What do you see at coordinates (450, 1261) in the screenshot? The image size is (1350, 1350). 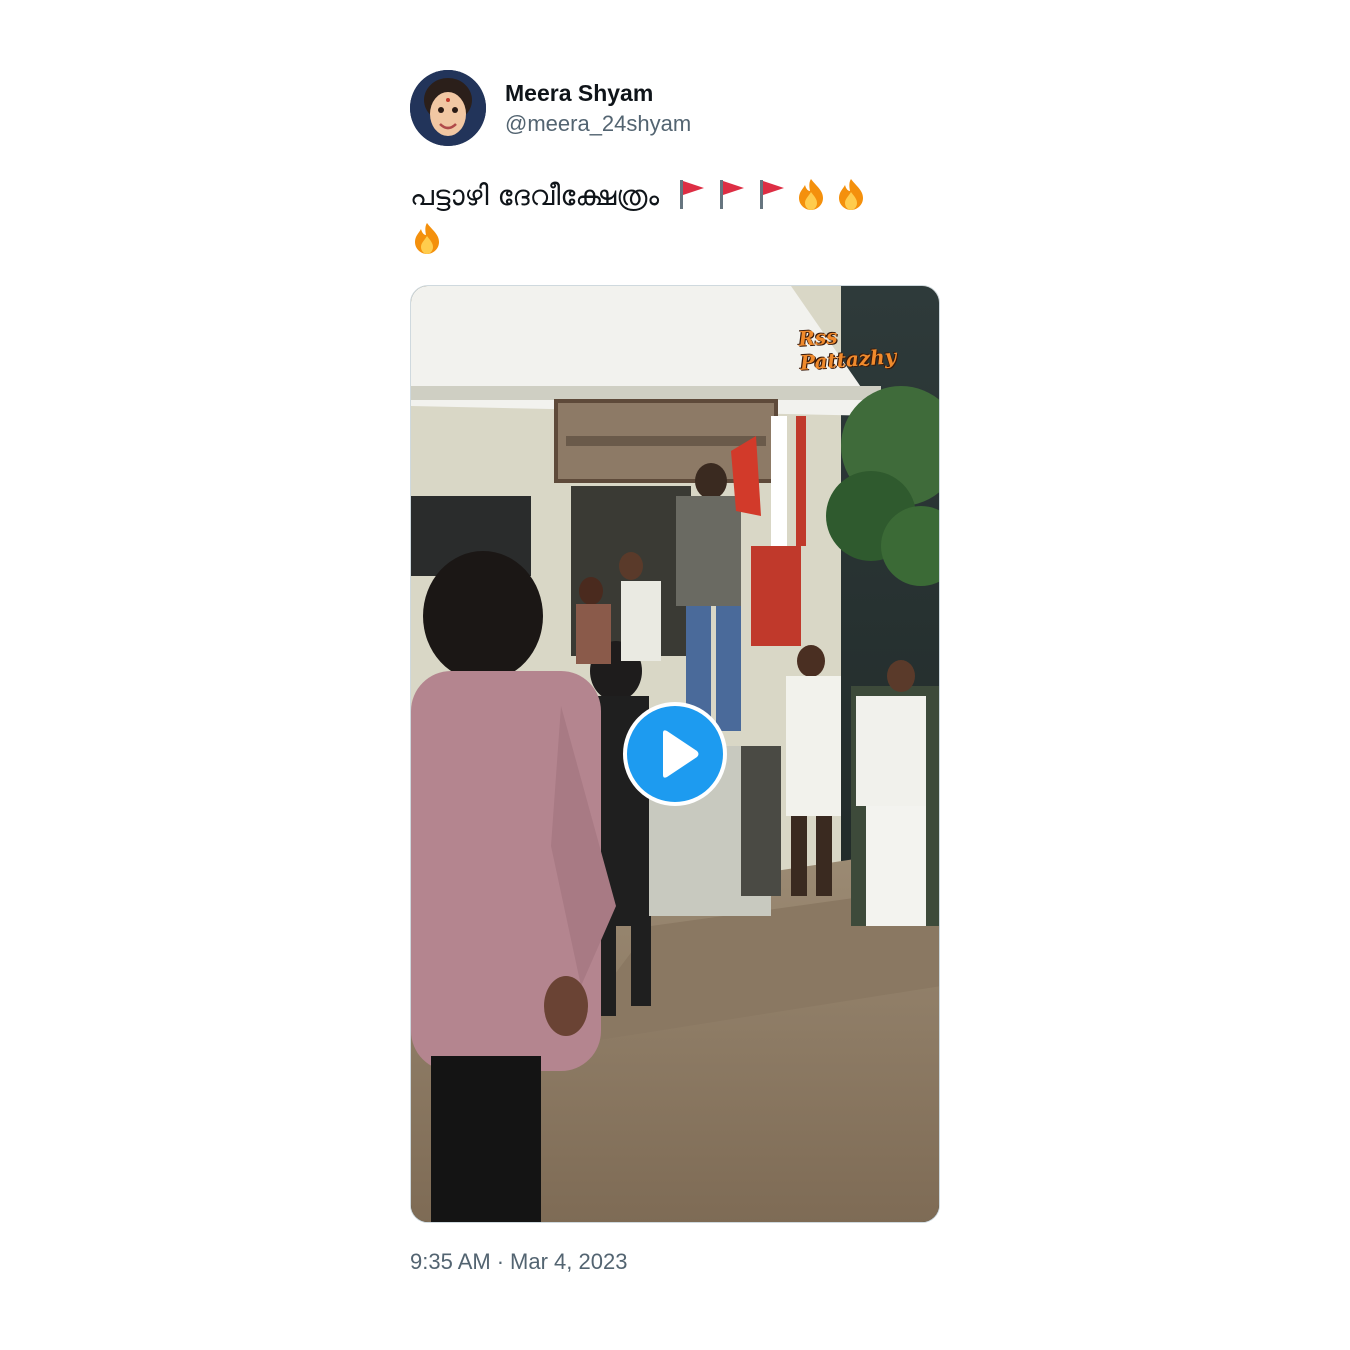 I see `tweet-time: 9:35 AM` at bounding box center [450, 1261].